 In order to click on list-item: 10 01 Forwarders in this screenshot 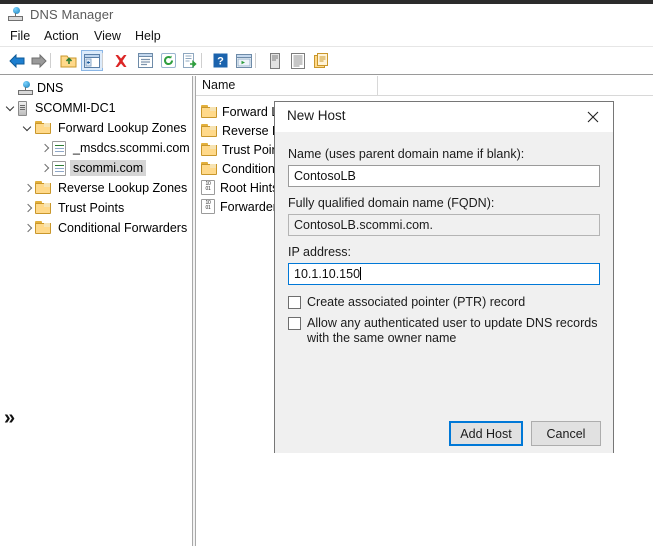, I will do `click(242, 206)`.